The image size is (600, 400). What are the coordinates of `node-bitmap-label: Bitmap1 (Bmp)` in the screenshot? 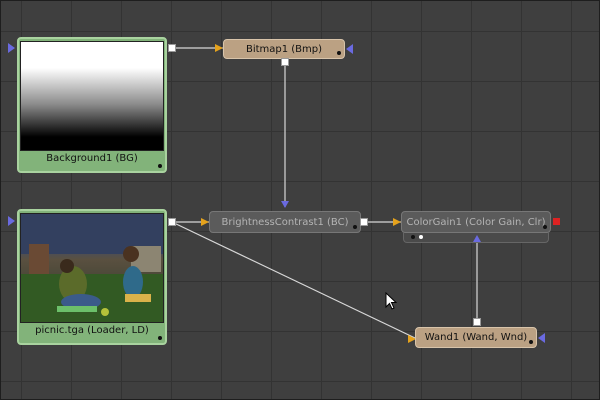 It's located at (284, 49).